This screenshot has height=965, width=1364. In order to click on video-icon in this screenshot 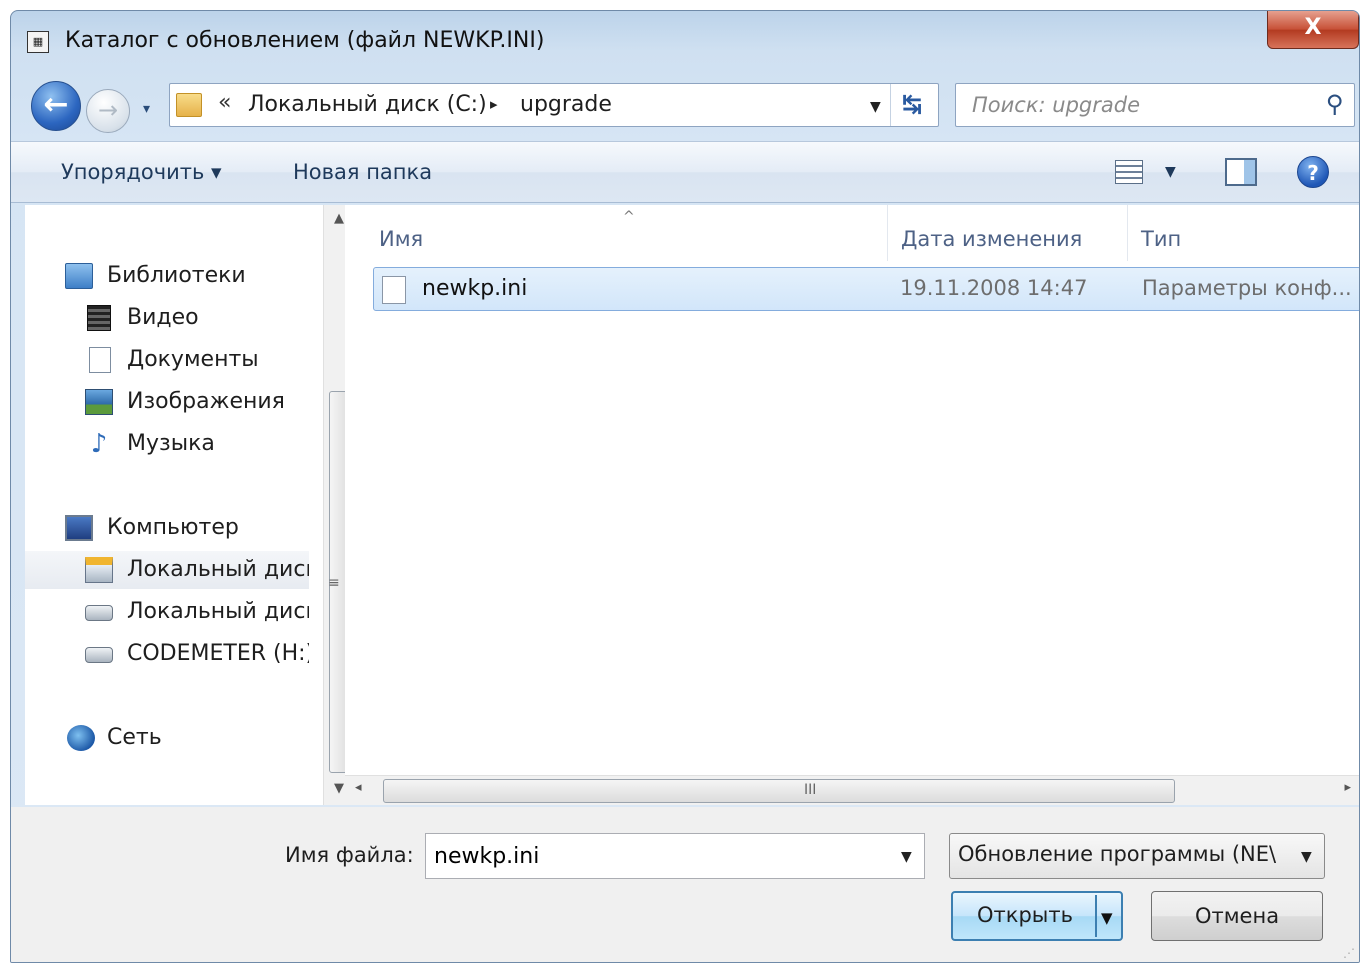, I will do `click(99, 318)`.